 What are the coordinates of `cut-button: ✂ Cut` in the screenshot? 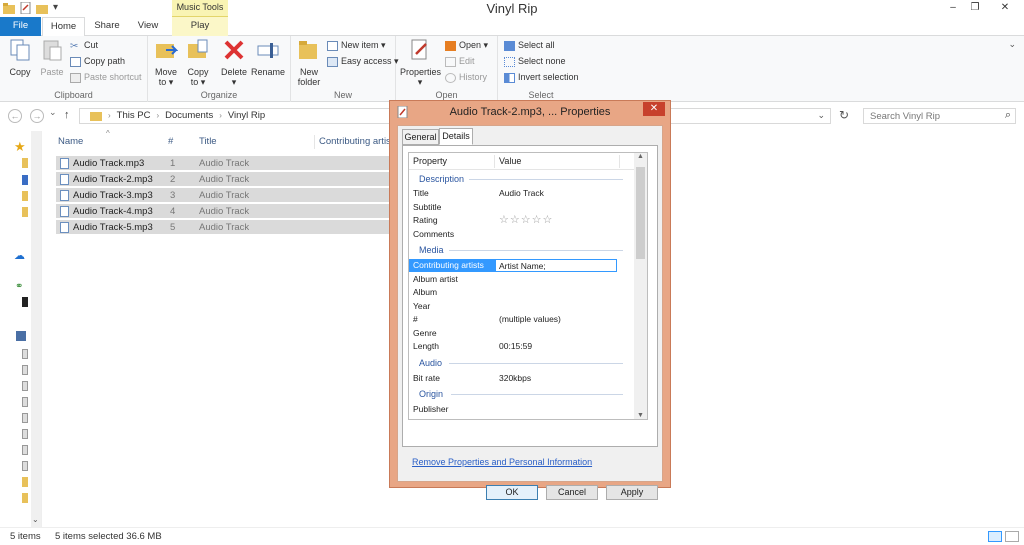 It's located at (84, 45).